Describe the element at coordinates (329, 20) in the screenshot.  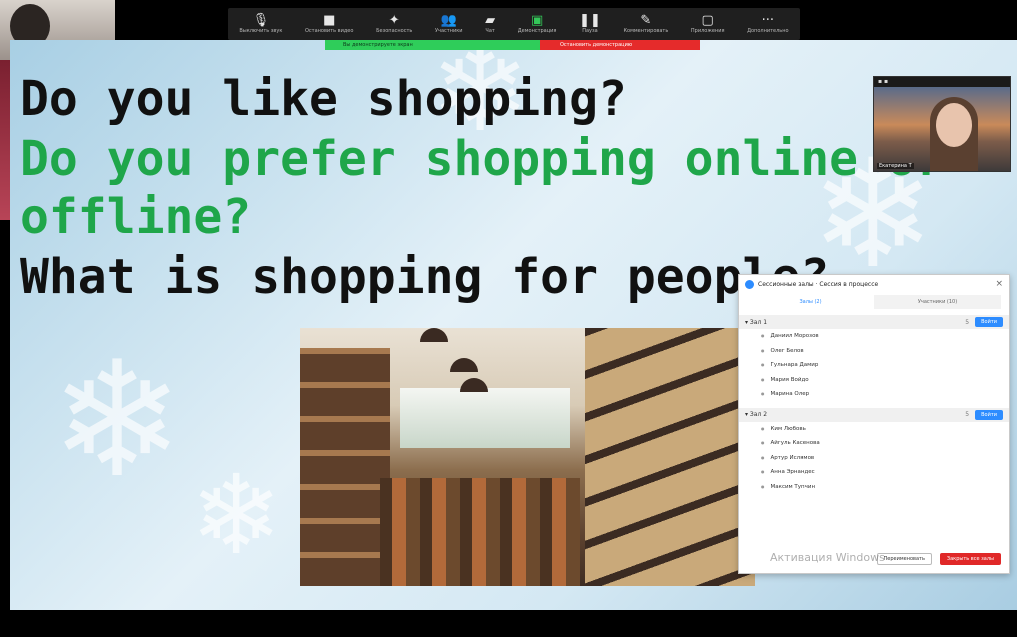
I see `video-camera-icon: ■` at that location.